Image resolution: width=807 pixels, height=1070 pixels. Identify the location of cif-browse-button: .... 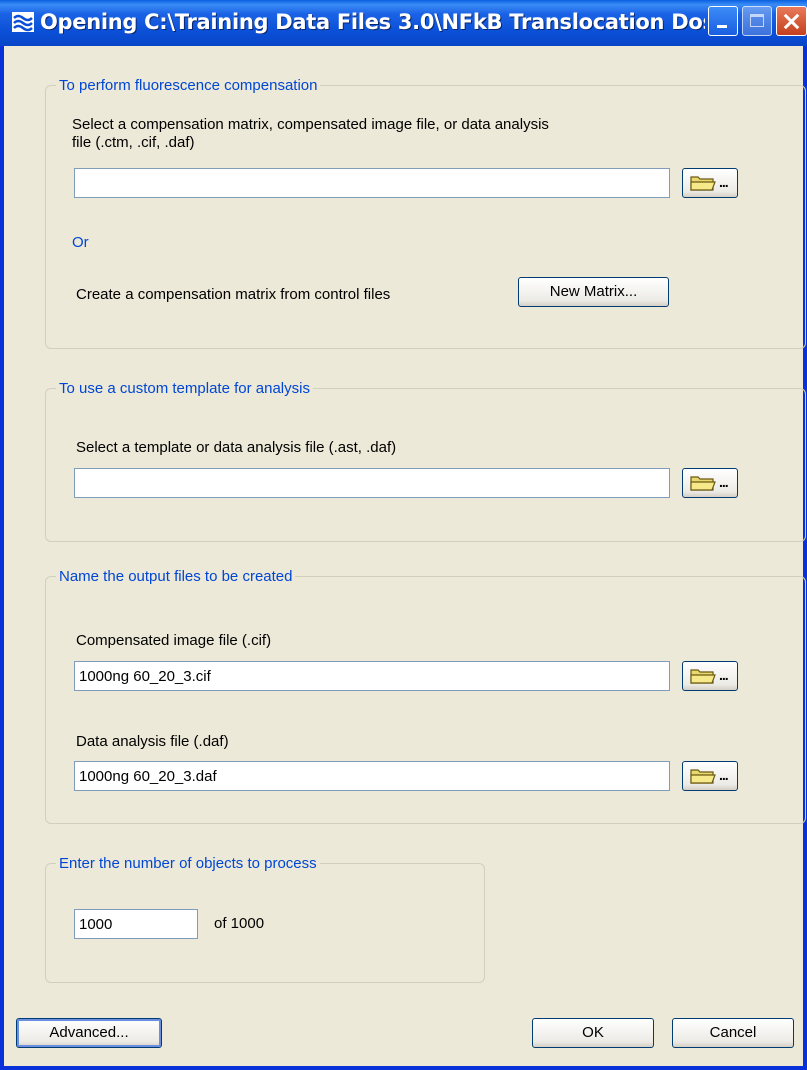
(710, 676).